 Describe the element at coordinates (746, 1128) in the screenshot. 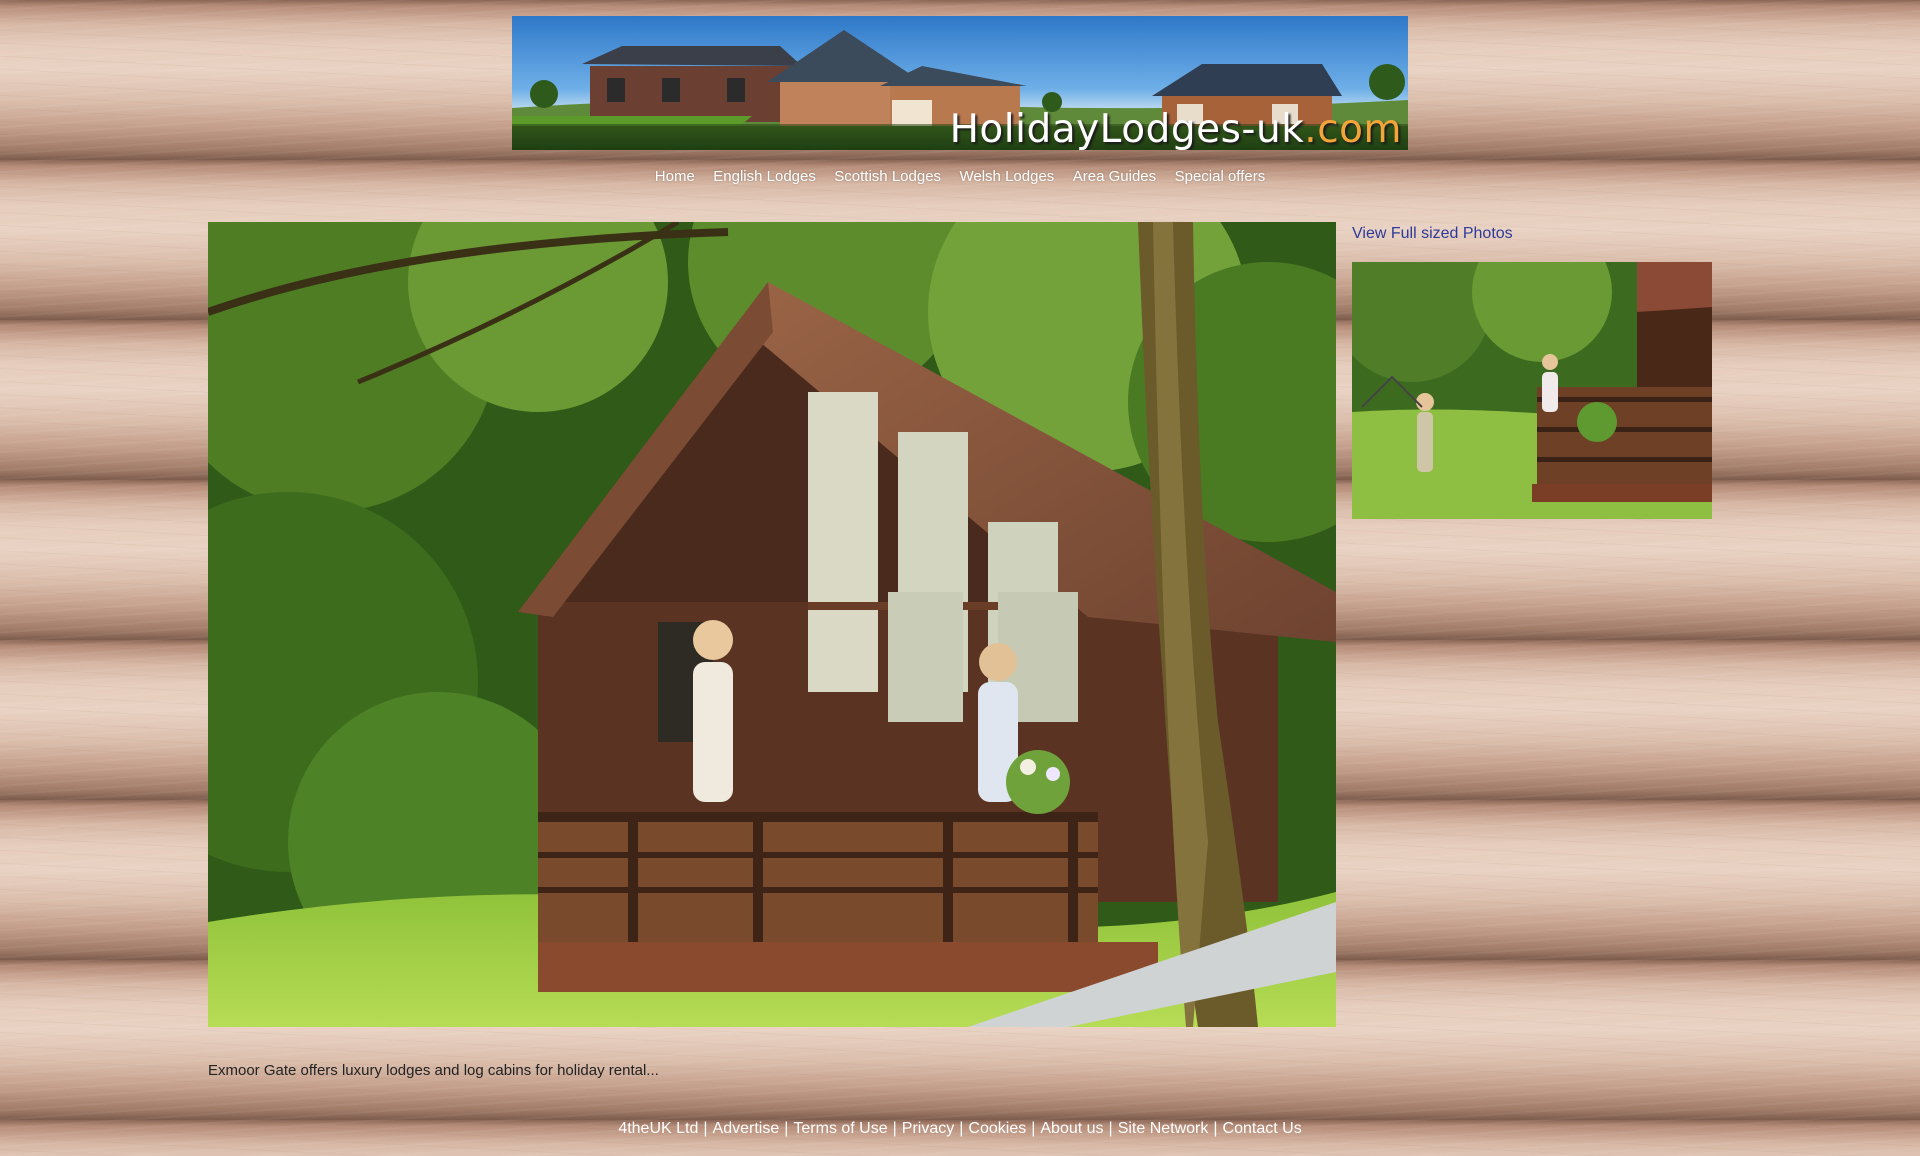

I see `footer-advertise: Advertise` at that location.